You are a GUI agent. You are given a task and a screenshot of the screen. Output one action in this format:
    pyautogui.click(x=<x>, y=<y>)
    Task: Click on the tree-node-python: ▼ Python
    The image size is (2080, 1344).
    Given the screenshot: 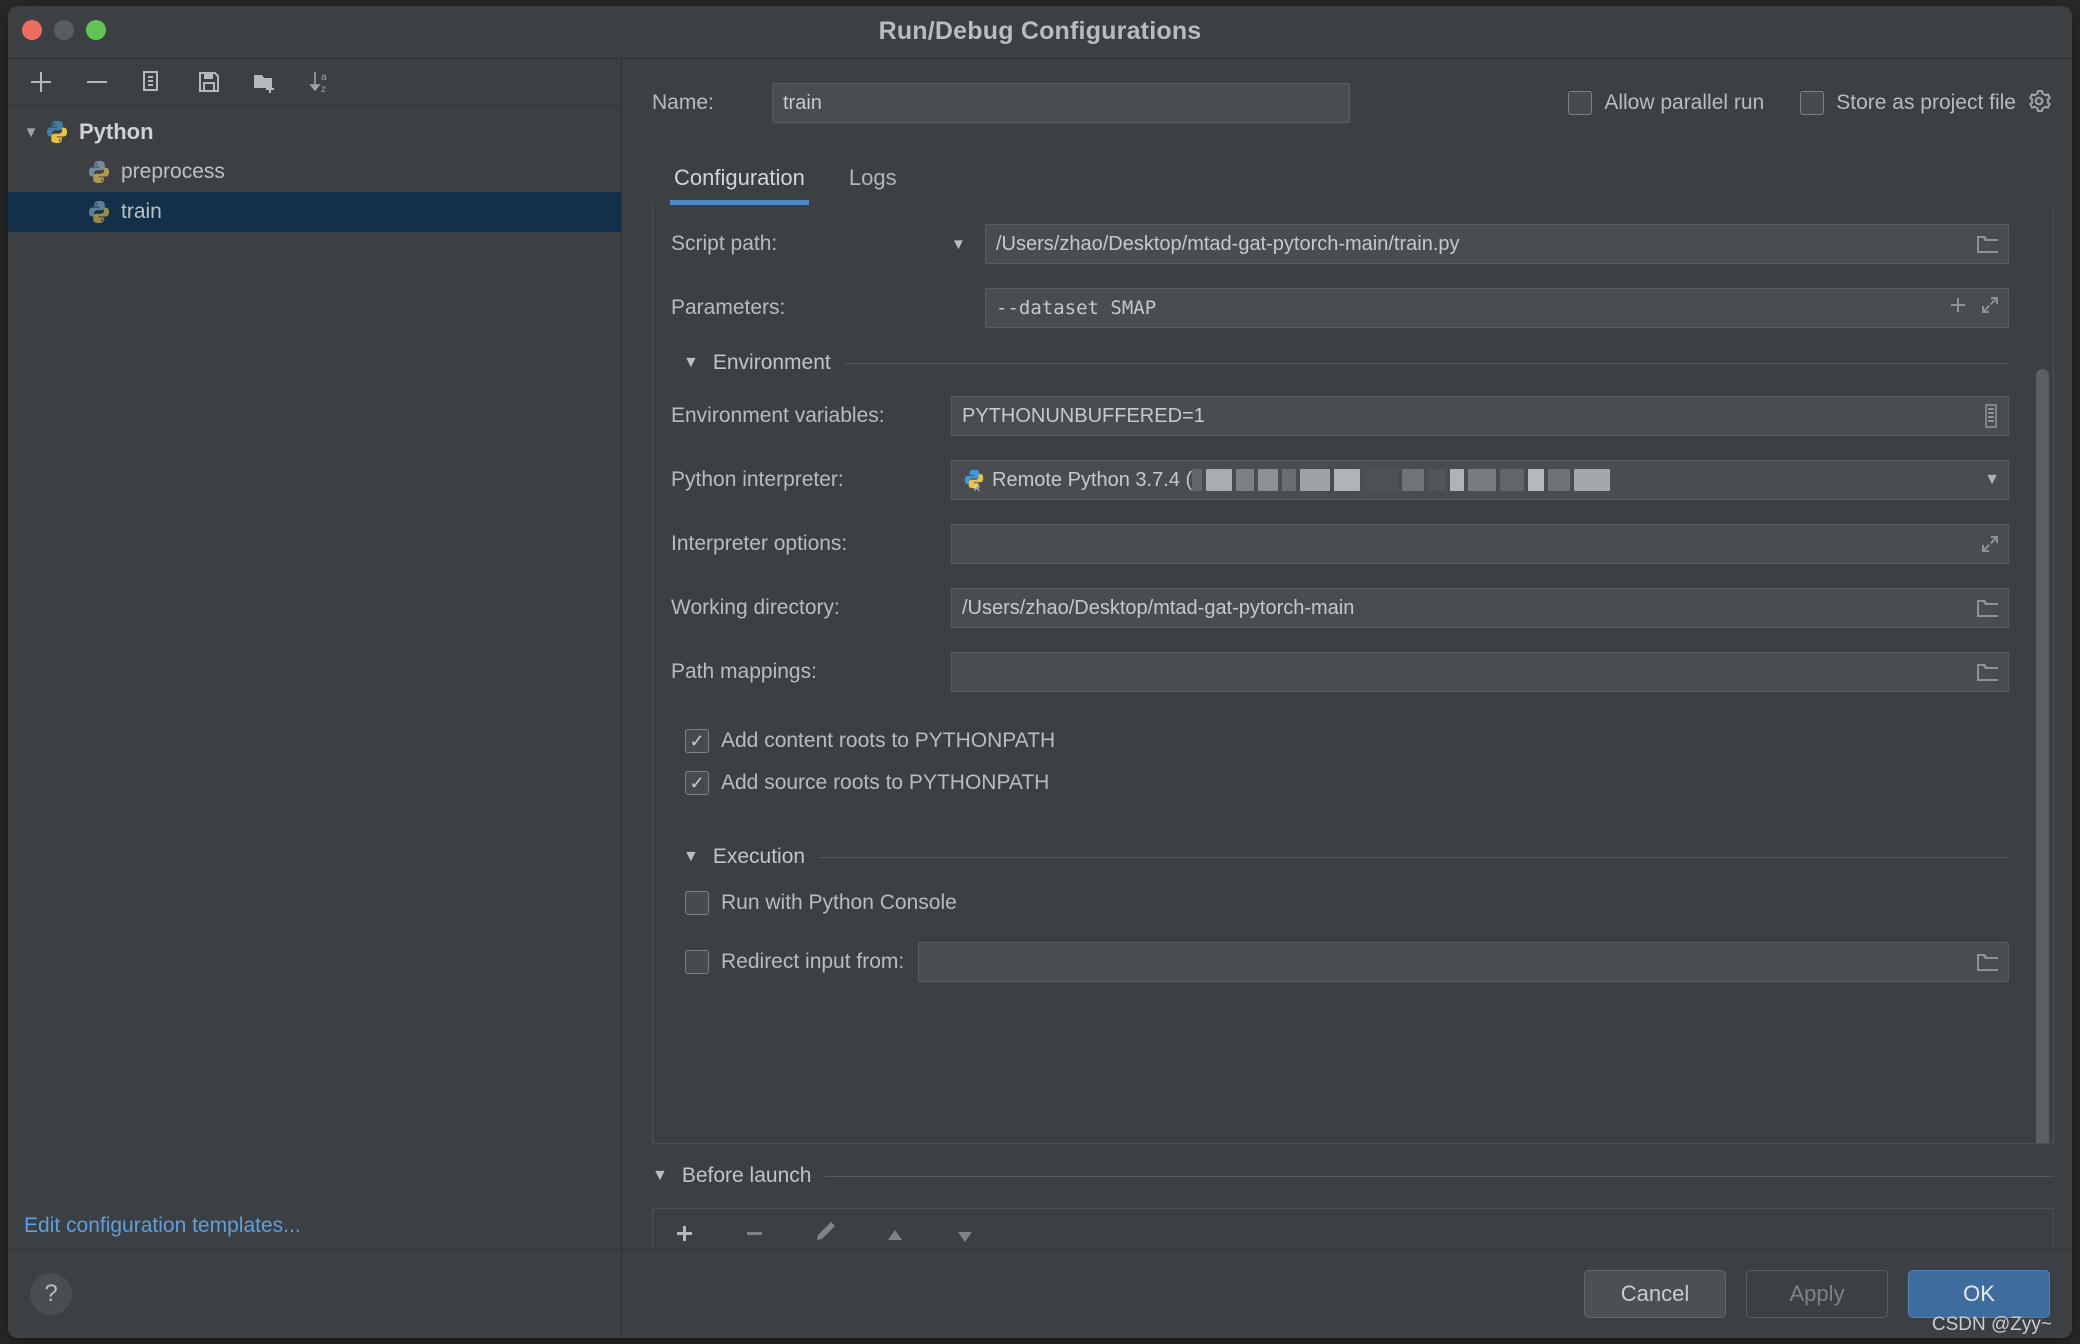 What is the action you would take?
    pyautogui.click(x=314, y=132)
    